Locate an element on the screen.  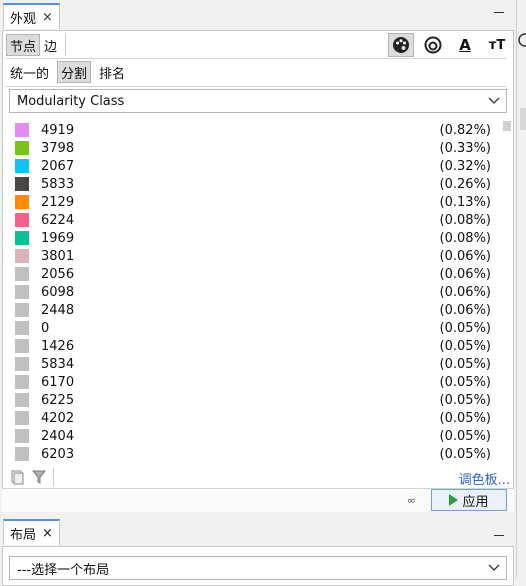
partition-id: 6098 is located at coordinates (58, 292).